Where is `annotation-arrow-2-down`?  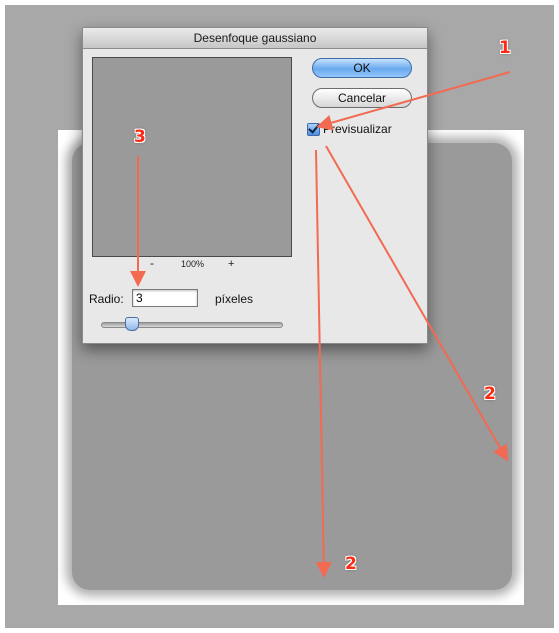 annotation-arrow-2-down is located at coordinates (323, 363).